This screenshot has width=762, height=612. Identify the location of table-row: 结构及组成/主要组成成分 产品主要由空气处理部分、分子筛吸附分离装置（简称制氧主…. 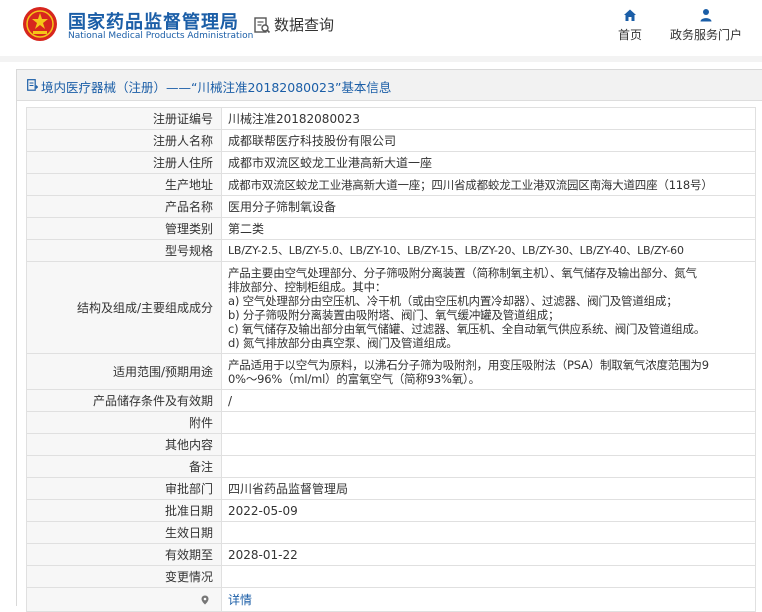
(391, 307).